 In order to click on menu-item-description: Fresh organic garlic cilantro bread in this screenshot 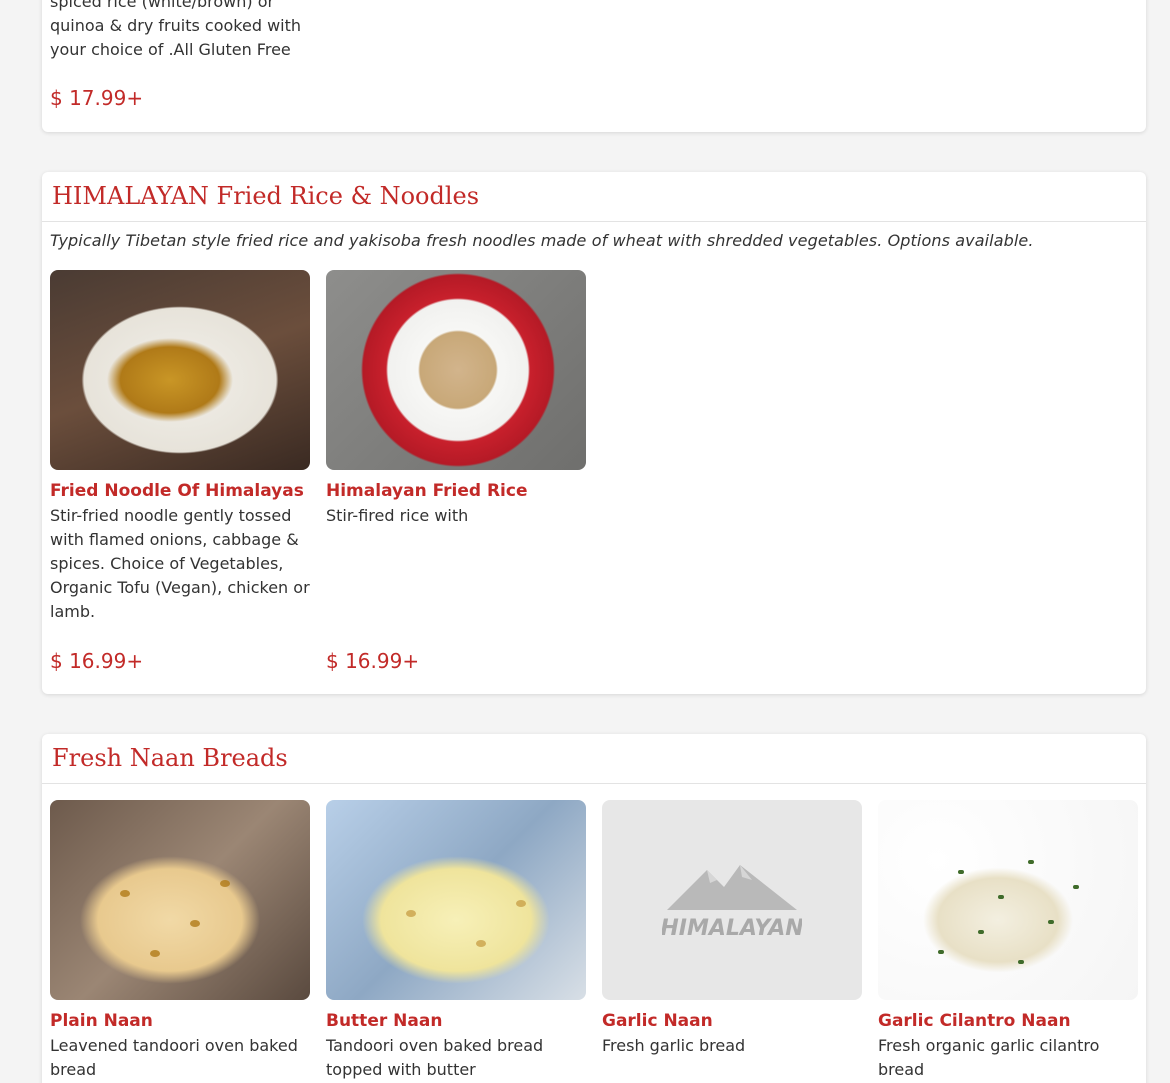, I will do `click(989, 1057)`.